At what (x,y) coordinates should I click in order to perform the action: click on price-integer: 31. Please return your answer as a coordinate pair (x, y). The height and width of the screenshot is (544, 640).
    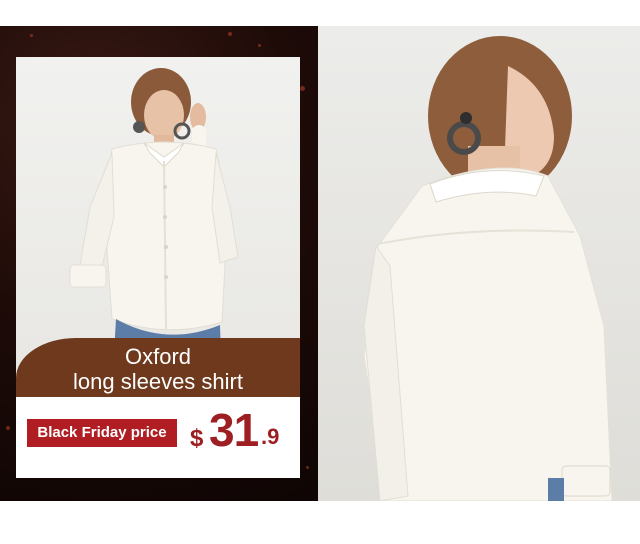
    Looking at the image, I should click on (234, 430).